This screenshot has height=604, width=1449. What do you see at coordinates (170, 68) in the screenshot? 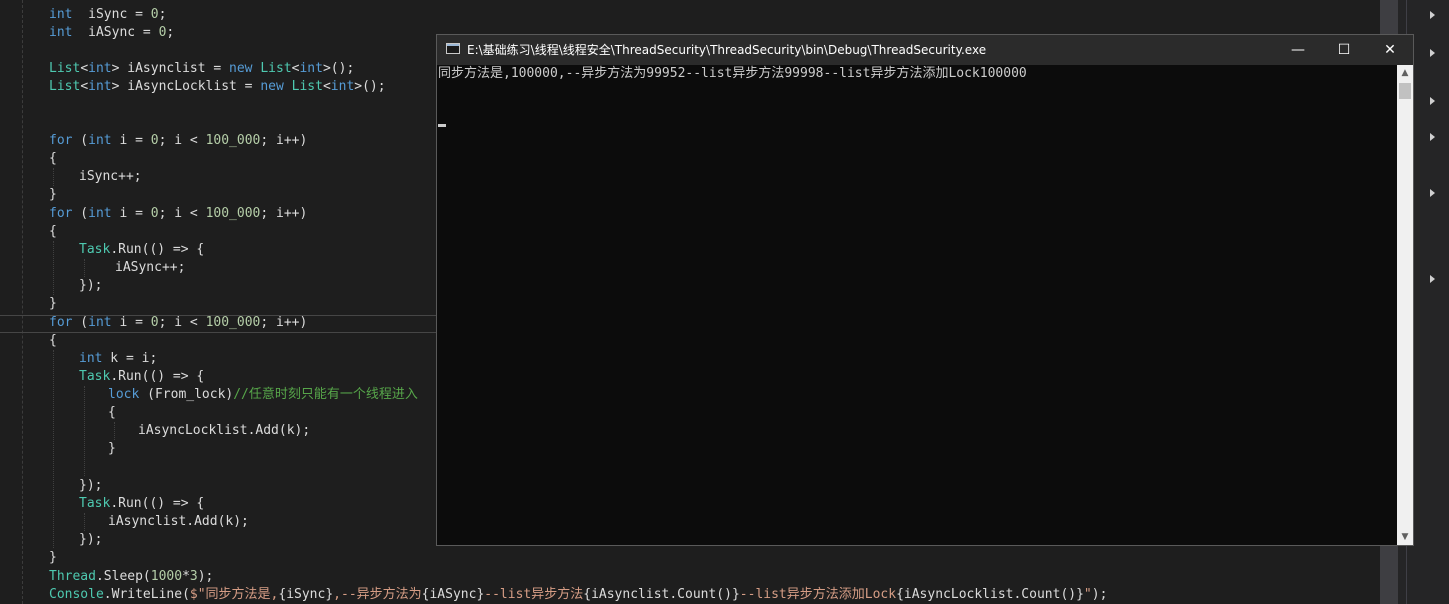
I see `code-token: > iAsynclist =` at bounding box center [170, 68].